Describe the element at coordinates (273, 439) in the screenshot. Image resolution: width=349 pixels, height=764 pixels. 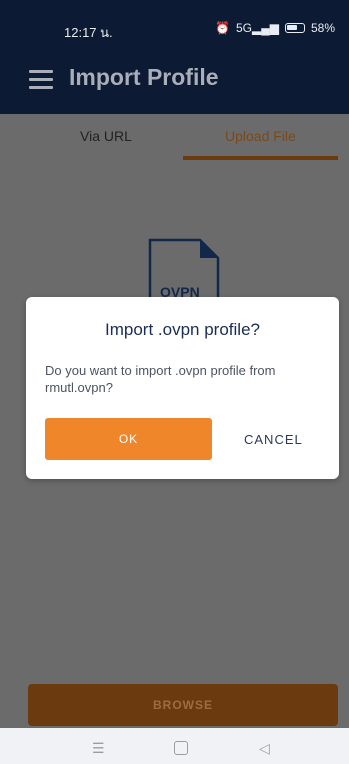
I see `cancel-button: CANCEL` at that location.